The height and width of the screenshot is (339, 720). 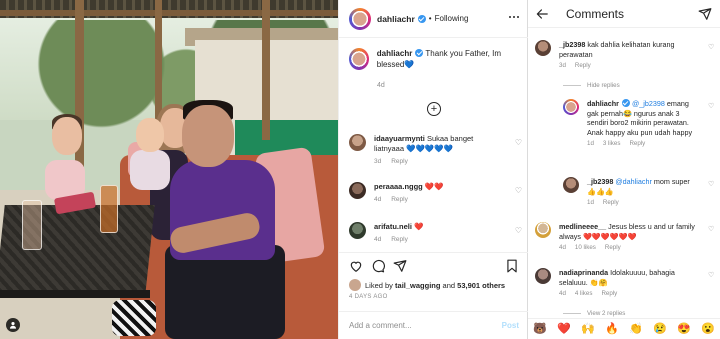 What do you see at coordinates (150, 170) in the screenshot?
I see `photo-child-body` at bounding box center [150, 170].